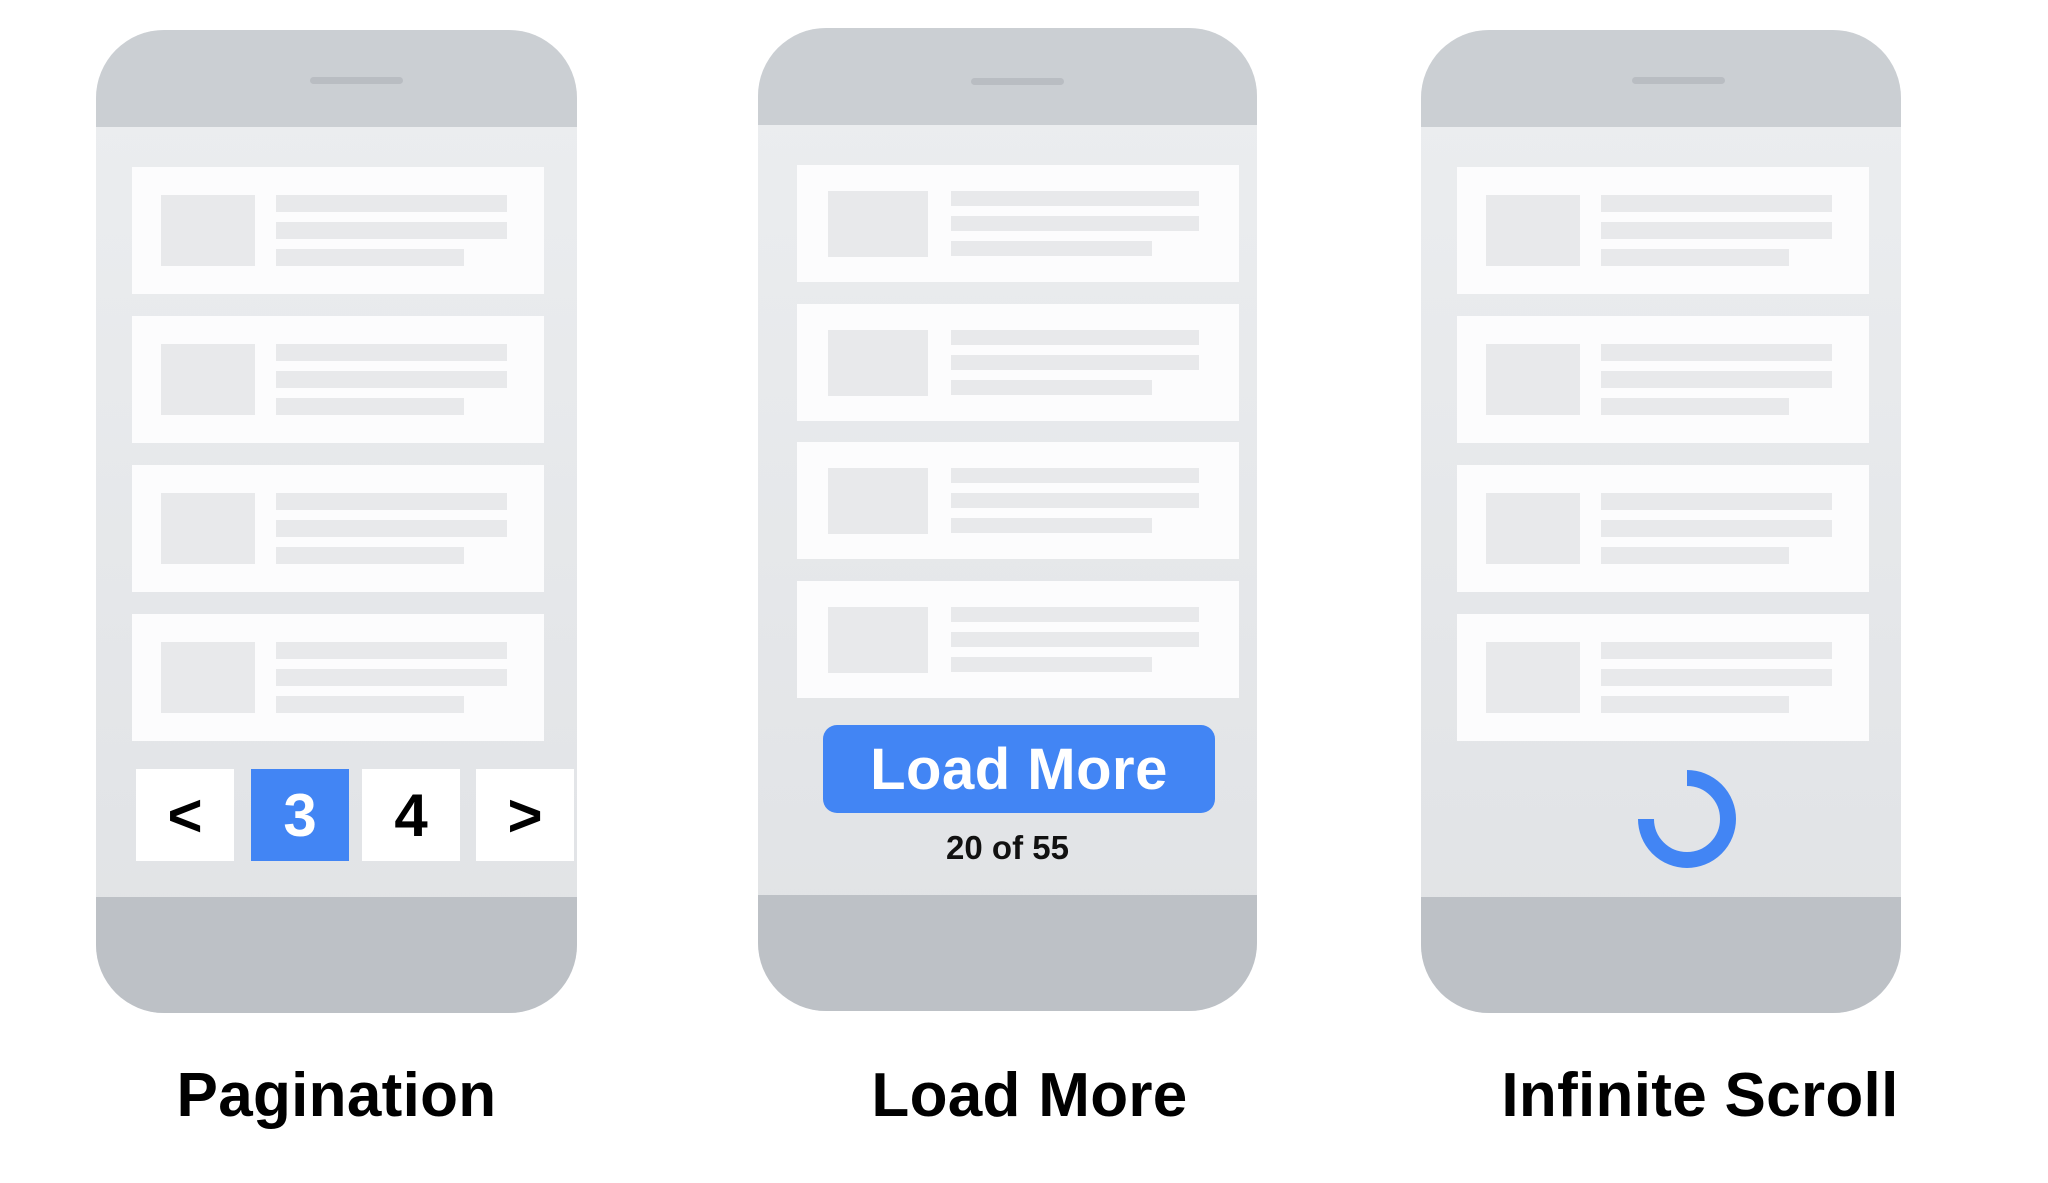 The image size is (2048, 1183). I want to click on chevron-right-icon: >, so click(525, 815).